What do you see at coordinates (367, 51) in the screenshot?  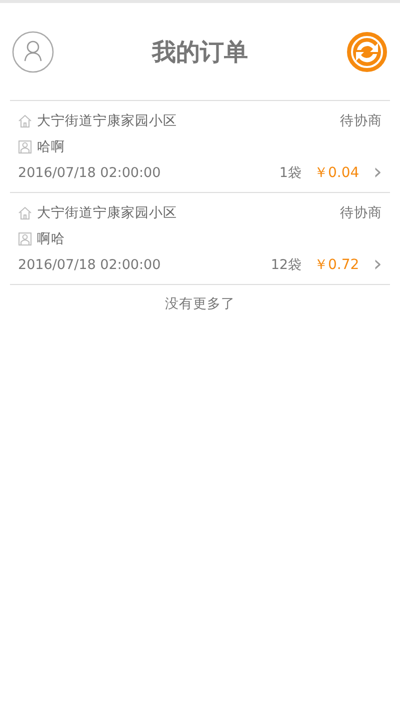 I see `refresh-icon` at bounding box center [367, 51].